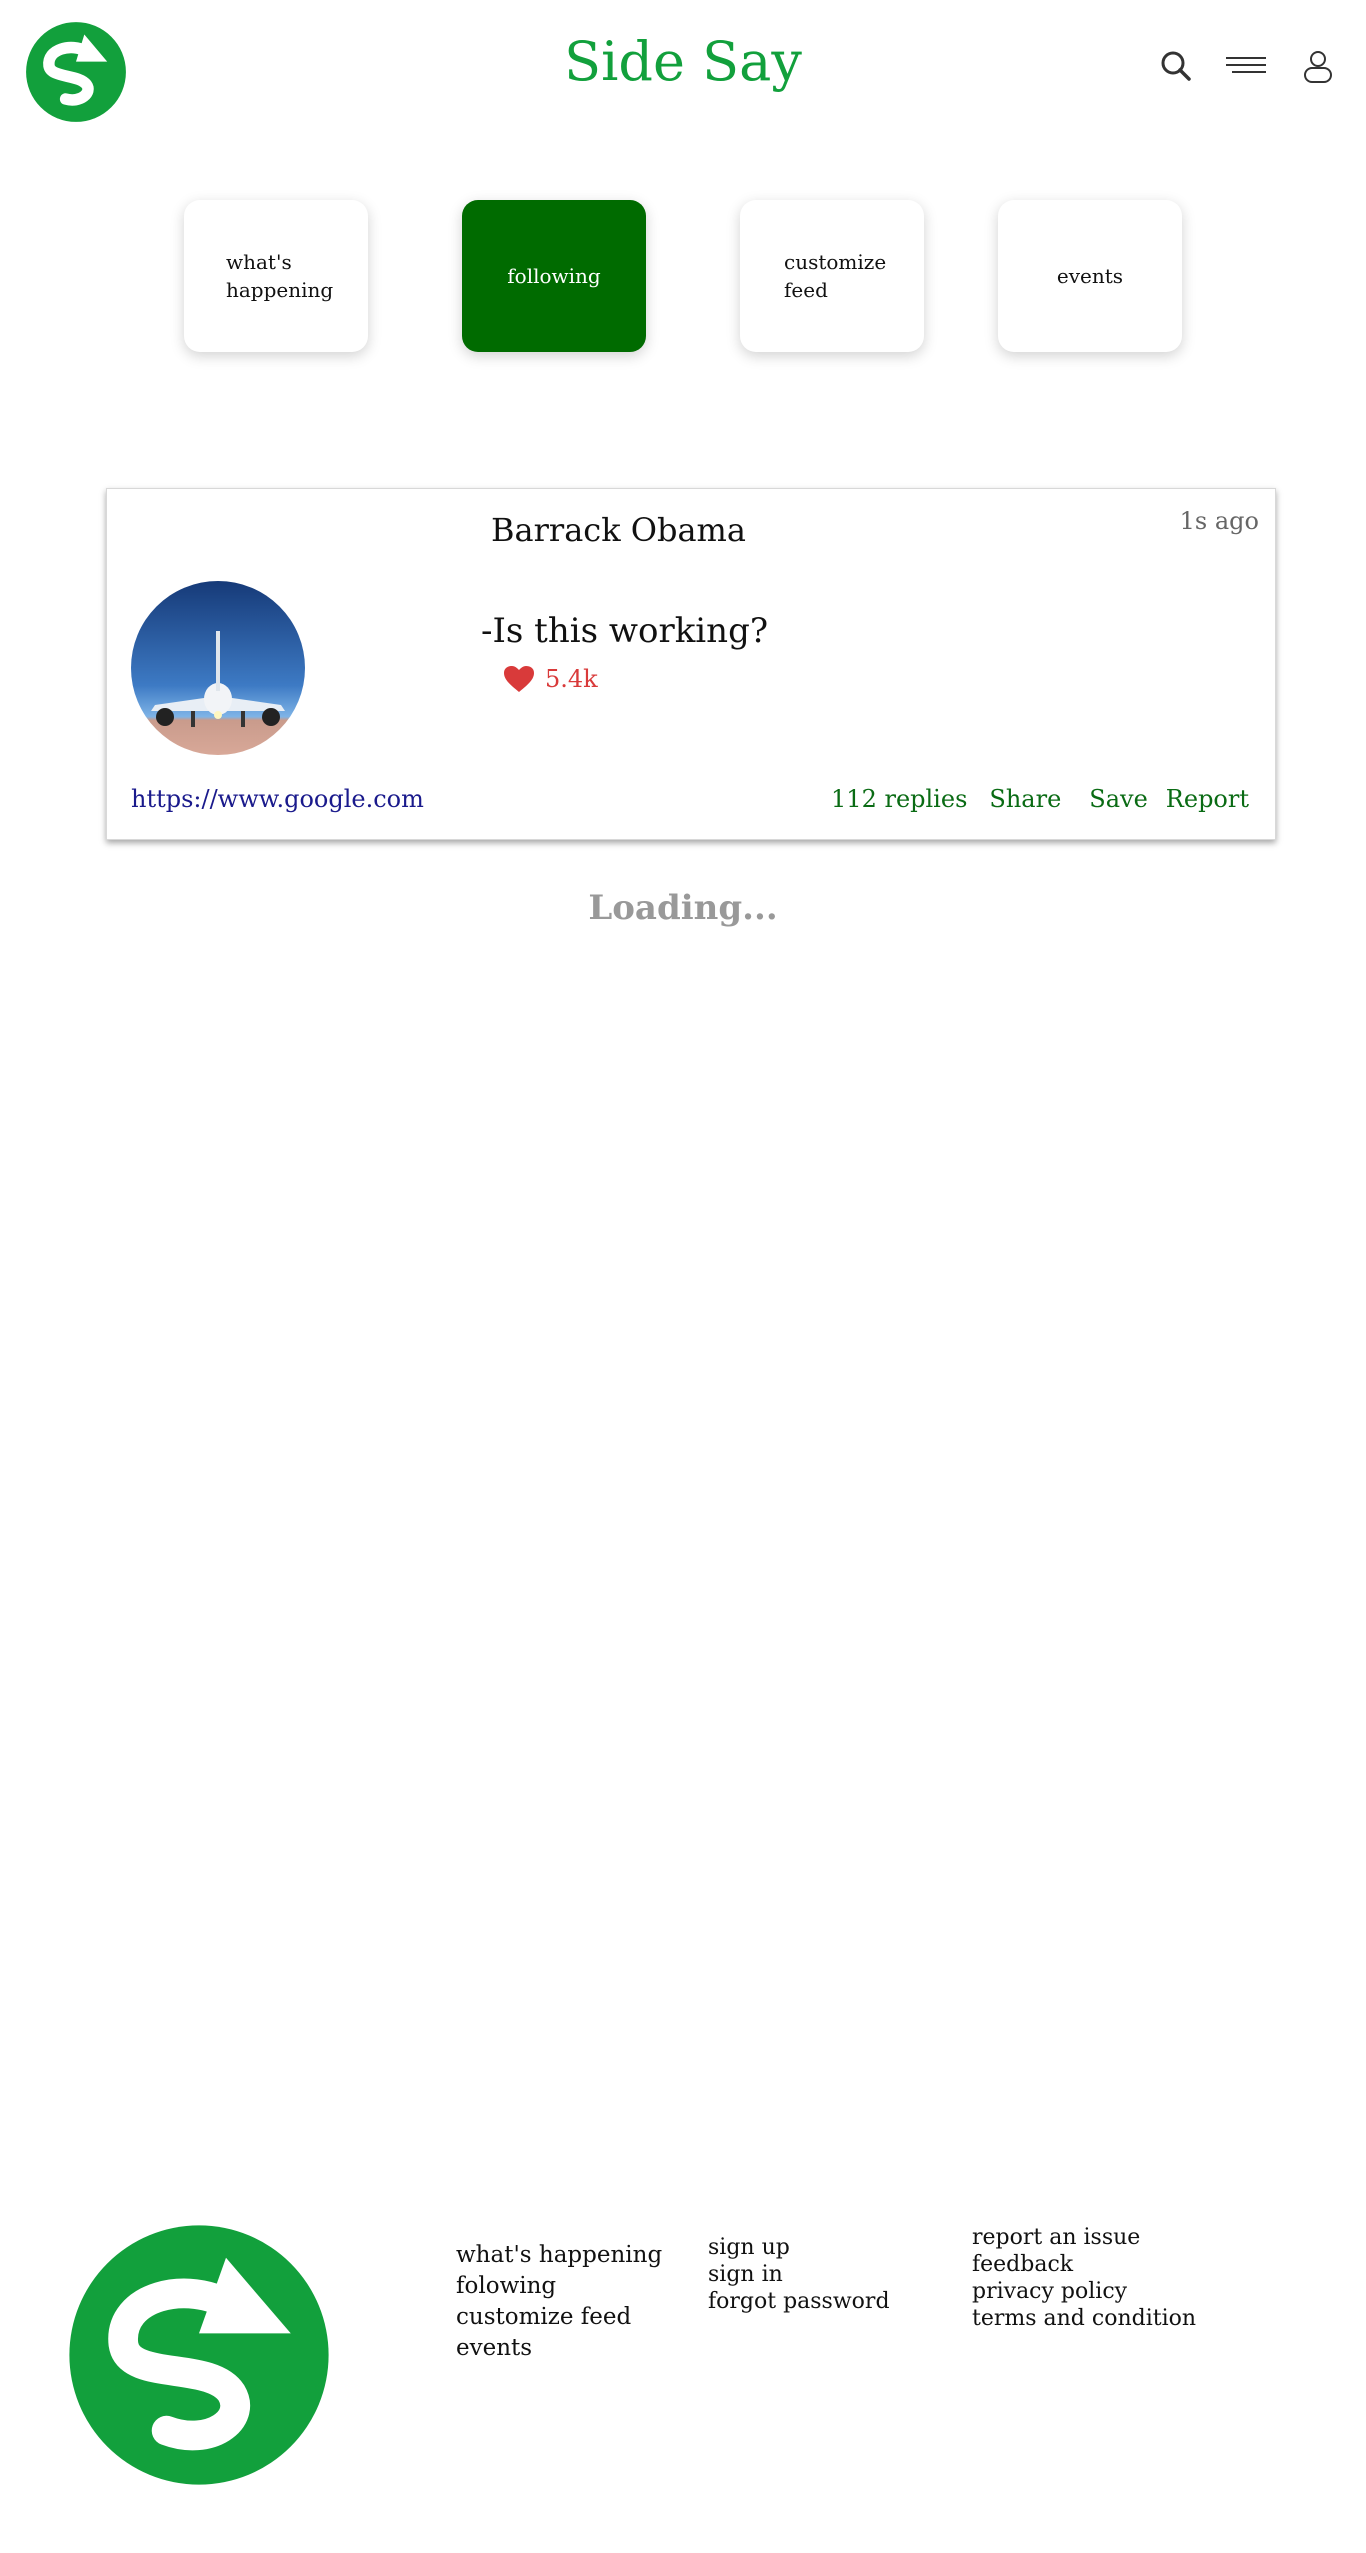 The width and height of the screenshot is (1366, 2553). Describe the element at coordinates (218, 668) in the screenshot. I see `avatar` at that location.